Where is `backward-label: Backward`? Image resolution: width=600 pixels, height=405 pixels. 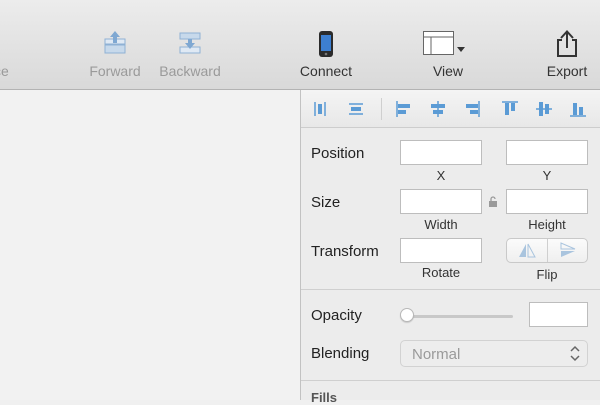
backward-label: Backward is located at coordinates (190, 71).